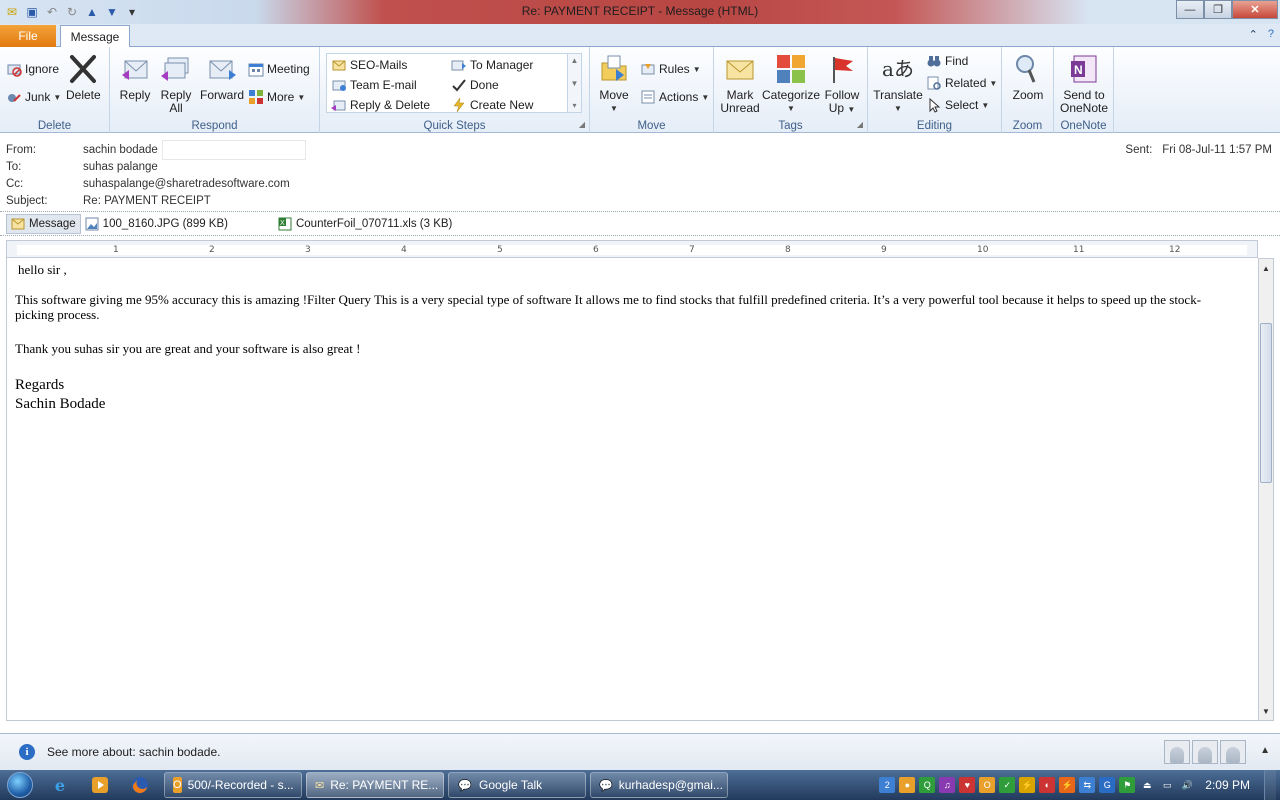 This screenshot has width=1280, height=800. I want to click on action-center-icon: ⚑, so click(1127, 785).